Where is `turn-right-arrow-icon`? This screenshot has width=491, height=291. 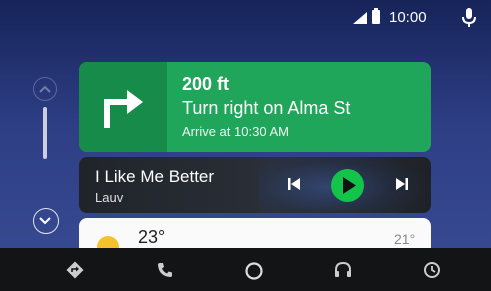
turn-right-arrow-icon is located at coordinates (123, 109).